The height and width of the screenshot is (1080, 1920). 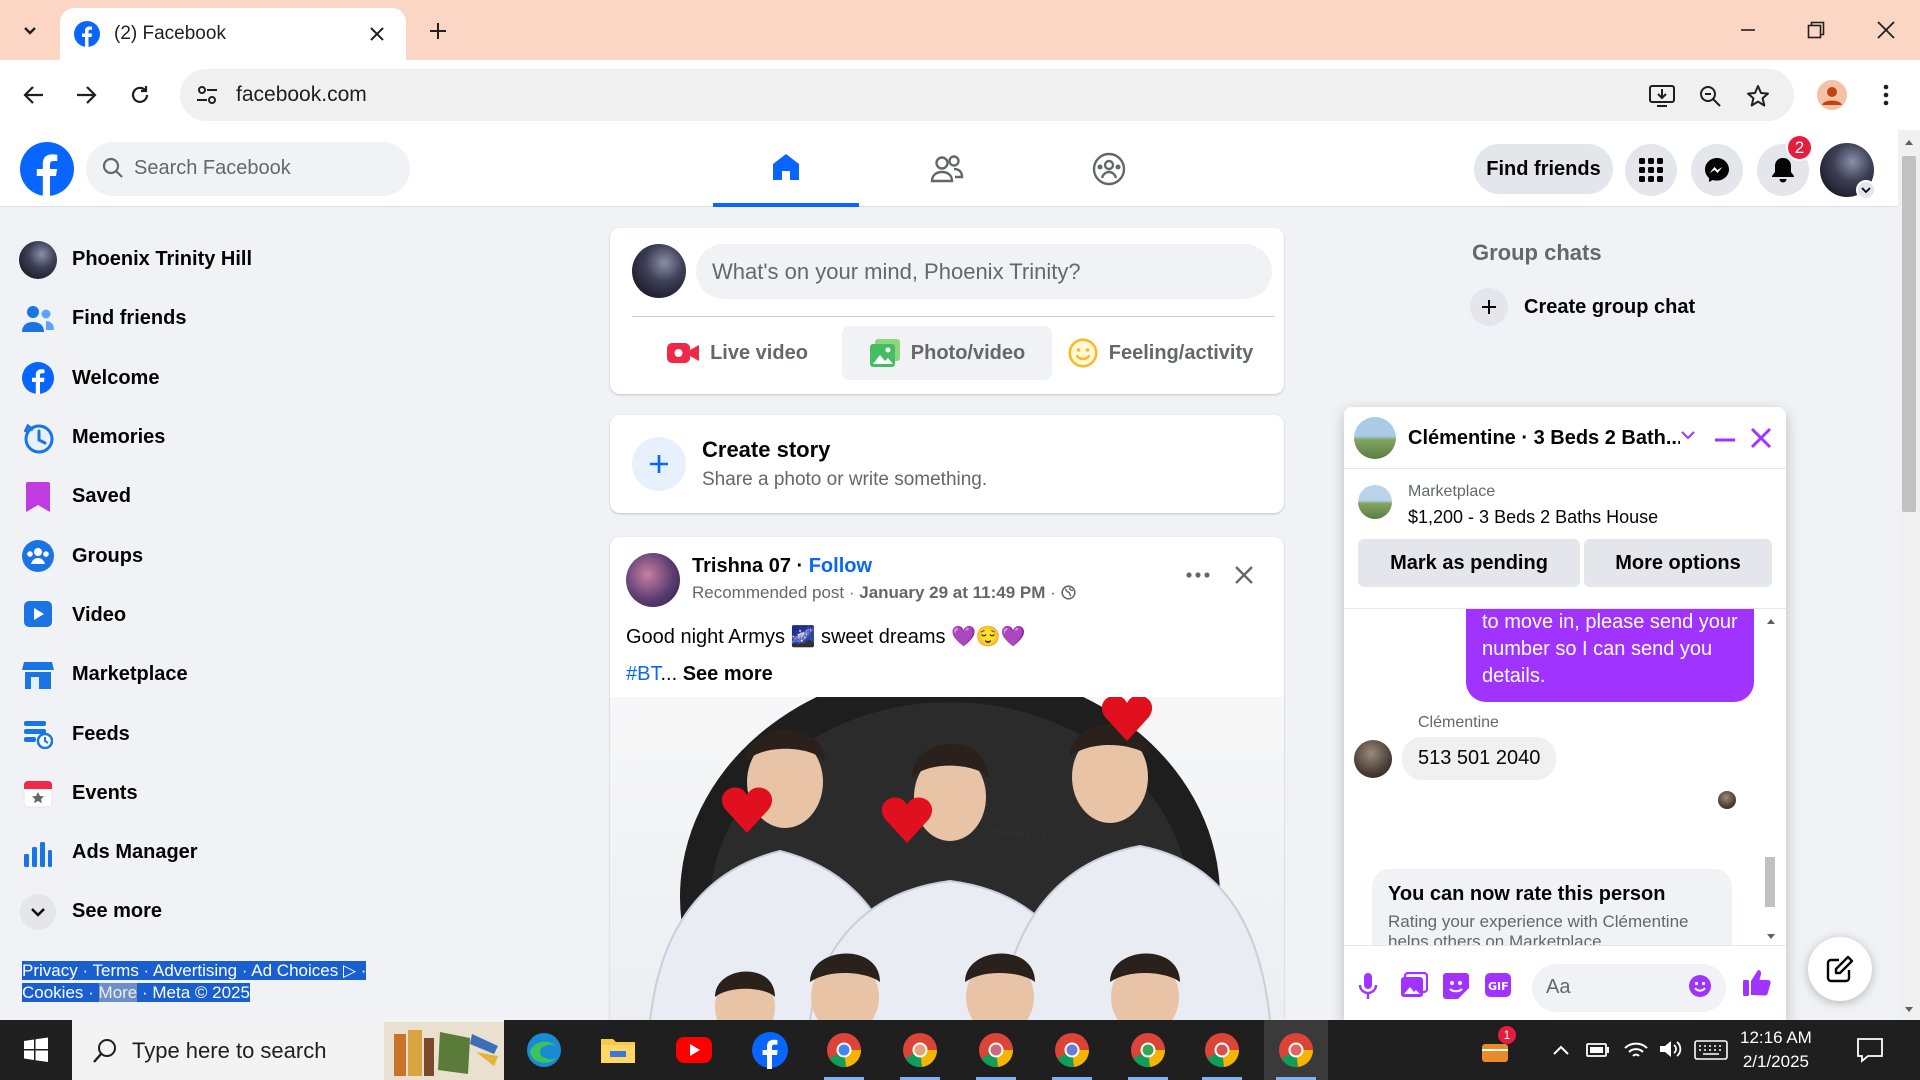 What do you see at coordinates (298, 733) in the screenshot?
I see `sidebar-item-feeds: Feeds` at bounding box center [298, 733].